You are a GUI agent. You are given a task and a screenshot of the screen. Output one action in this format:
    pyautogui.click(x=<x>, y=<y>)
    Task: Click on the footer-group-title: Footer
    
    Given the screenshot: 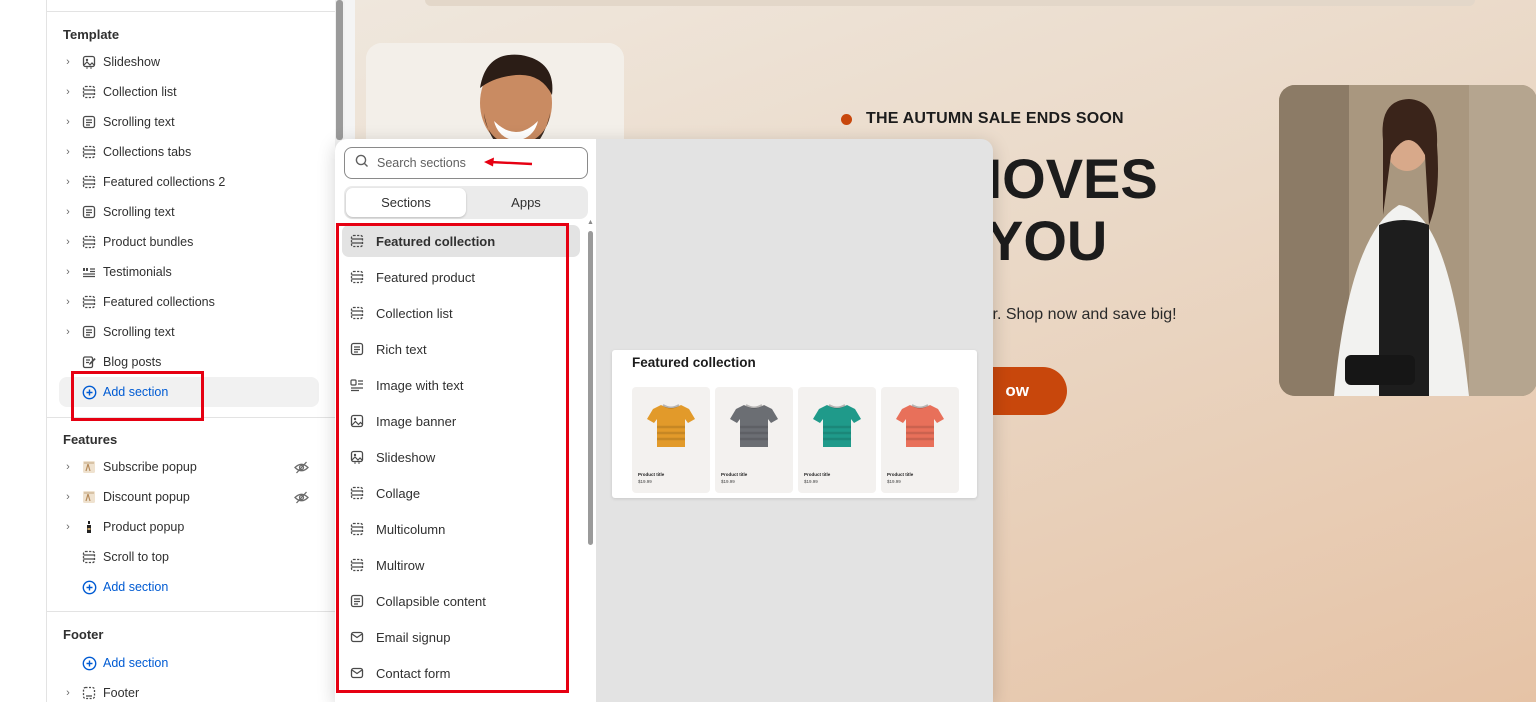 What is the action you would take?
    pyautogui.click(x=83, y=634)
    